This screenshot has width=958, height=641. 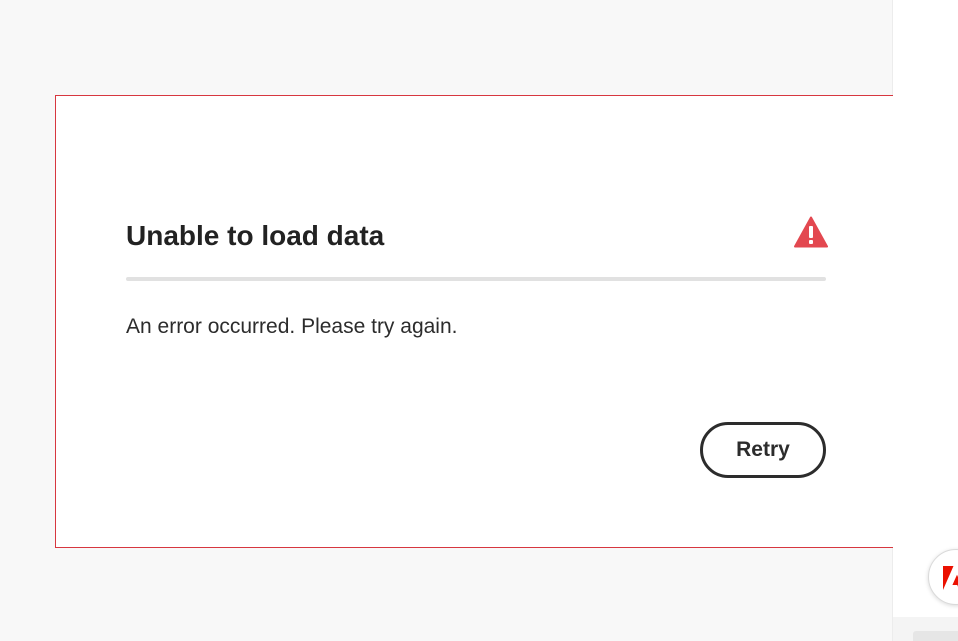 I want to click on title-divider, so click(x=476, y=279).